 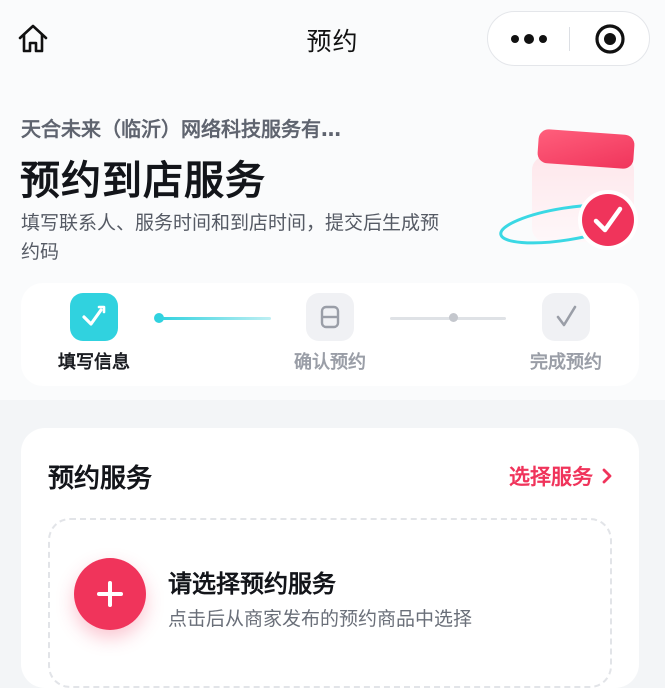 I want to click on more-button, so click(x=528, y=38).